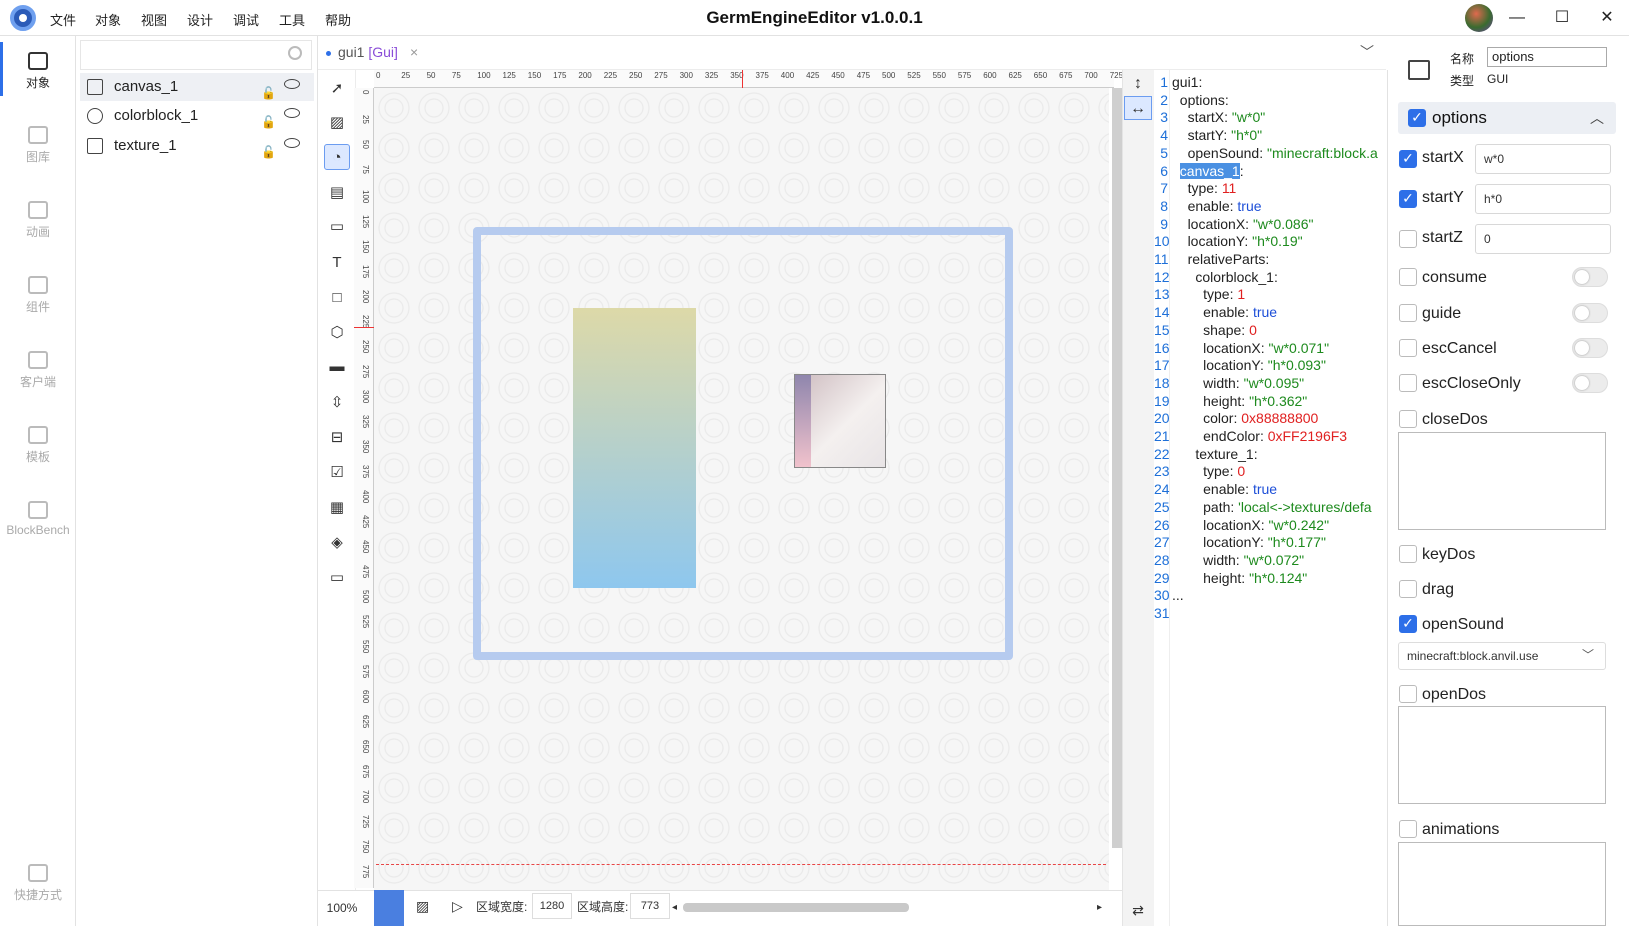 Image resolution: width=1629 pixels, height=926 pixels. I want to click on sidebar-item-components: 组件, so click(38, 295).